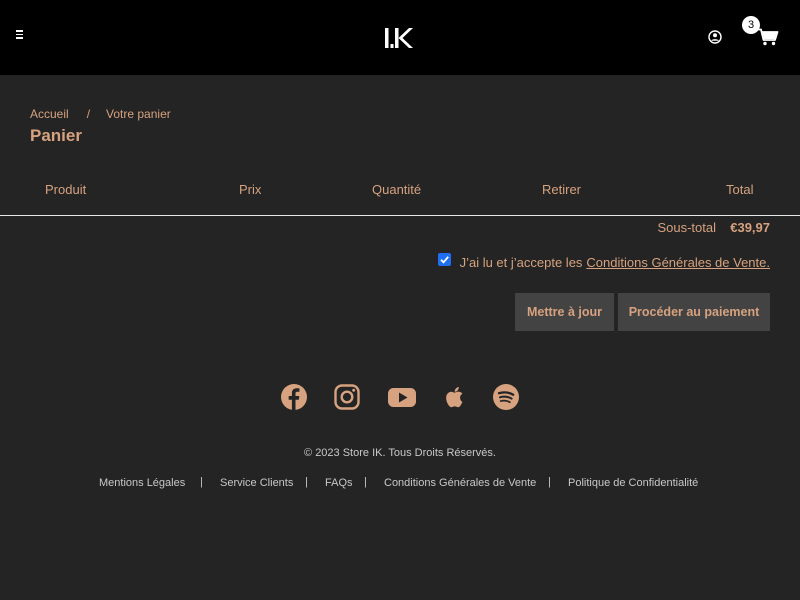  What do you see at coordinates (768, 39) in the screenshot?
I see `shopping-cart-icon` at bounding box center [768, 39].